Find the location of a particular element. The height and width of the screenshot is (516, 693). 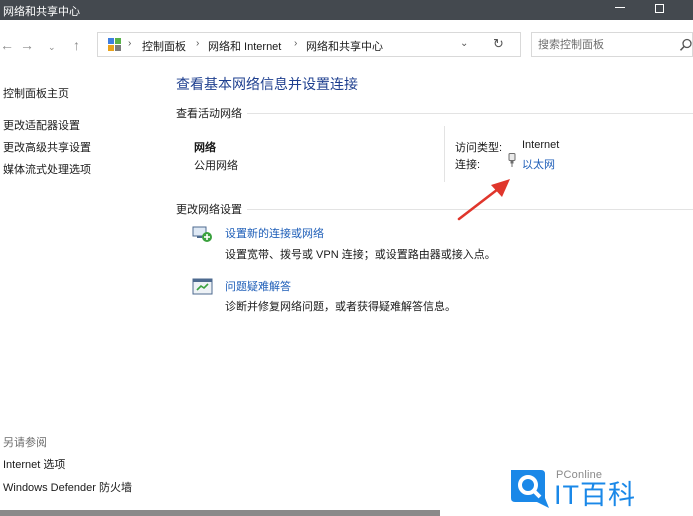

up-button: ↑ is located at coordinates (76, 45).